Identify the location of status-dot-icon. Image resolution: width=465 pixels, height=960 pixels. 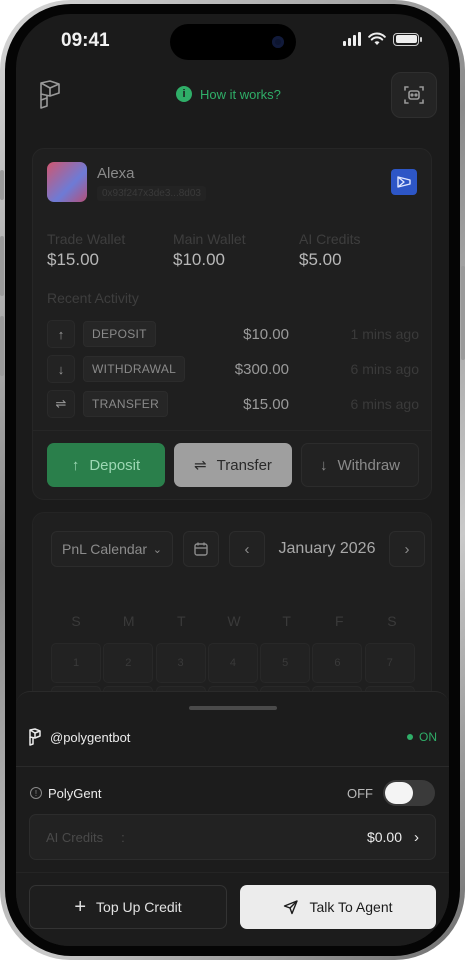
(410, 737).